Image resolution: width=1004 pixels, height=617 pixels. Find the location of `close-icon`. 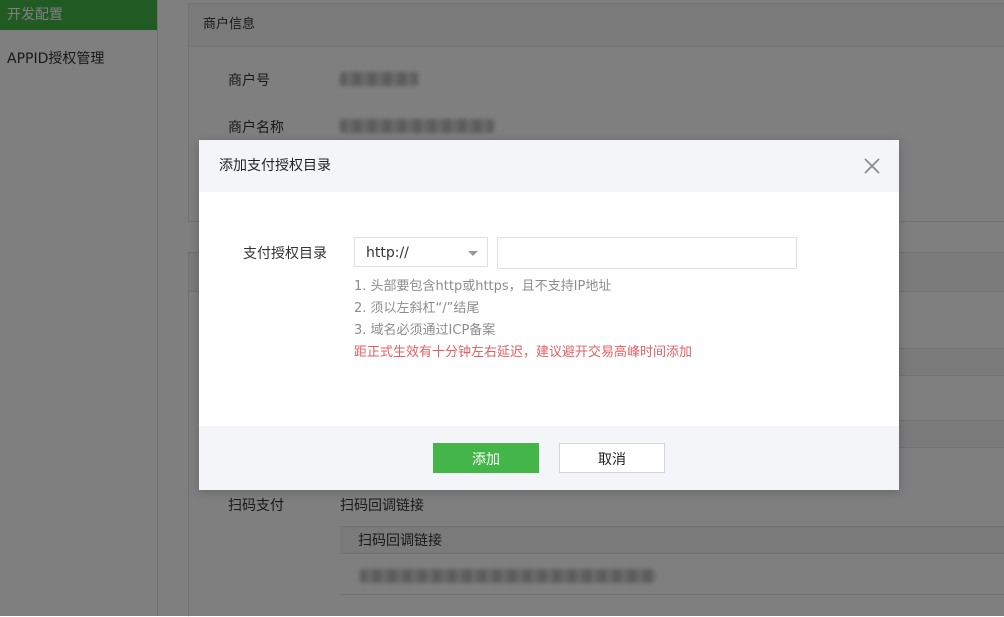

close-icon is located at coordinates (872, 166).